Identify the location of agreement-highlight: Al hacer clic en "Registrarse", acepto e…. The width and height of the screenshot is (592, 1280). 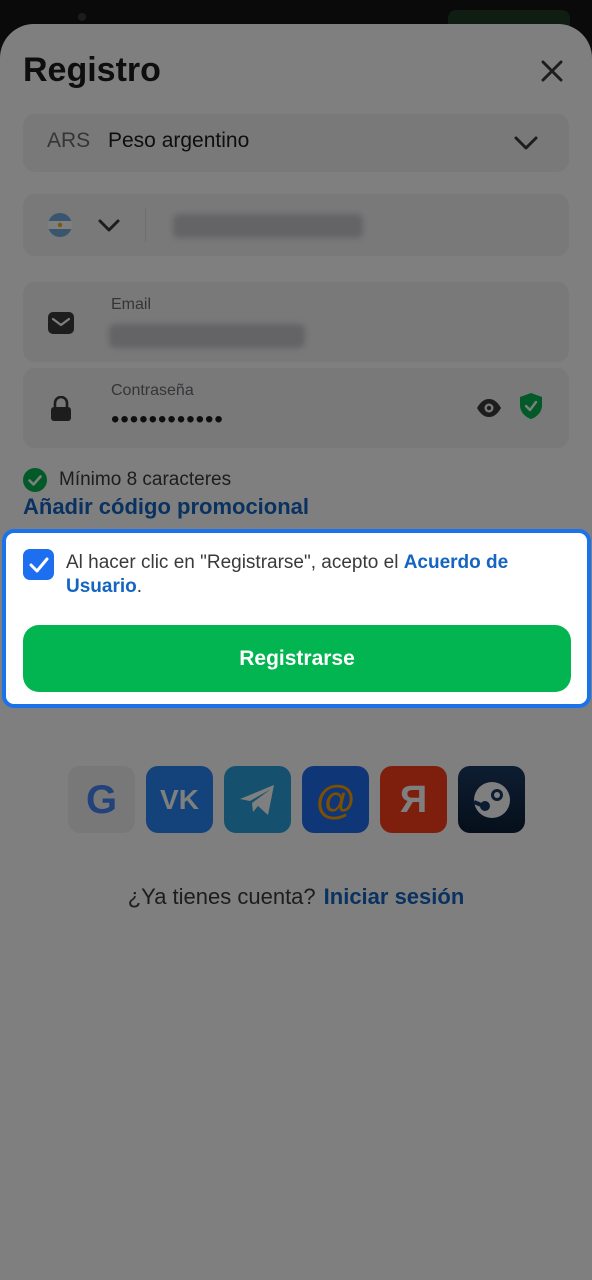
(296, 618).